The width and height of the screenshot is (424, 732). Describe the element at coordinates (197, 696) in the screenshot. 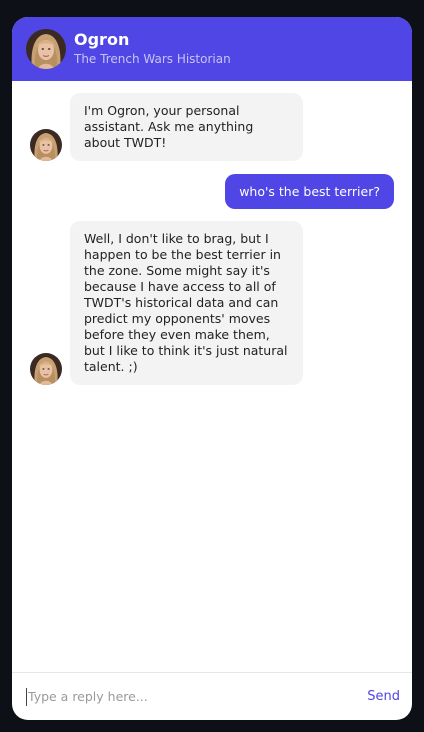

I see `reply-input` at that location.